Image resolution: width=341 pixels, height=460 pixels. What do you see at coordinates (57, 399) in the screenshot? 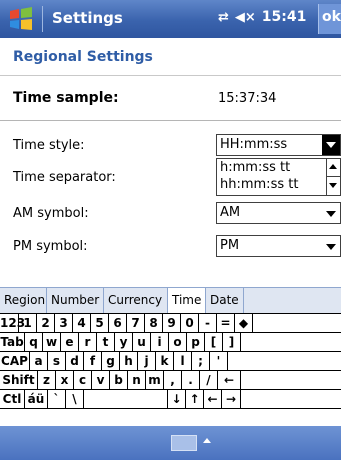
I see `key: `` at bounding box center [57, 399].